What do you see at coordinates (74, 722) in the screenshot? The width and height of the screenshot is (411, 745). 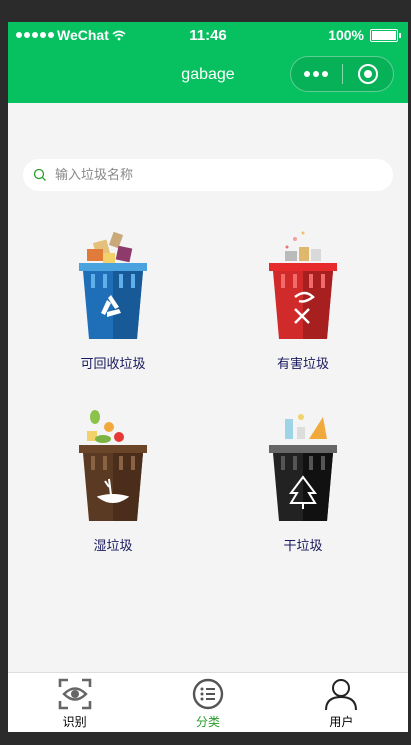 I see `tab-label: 识别` at bounding box center [74, 722].